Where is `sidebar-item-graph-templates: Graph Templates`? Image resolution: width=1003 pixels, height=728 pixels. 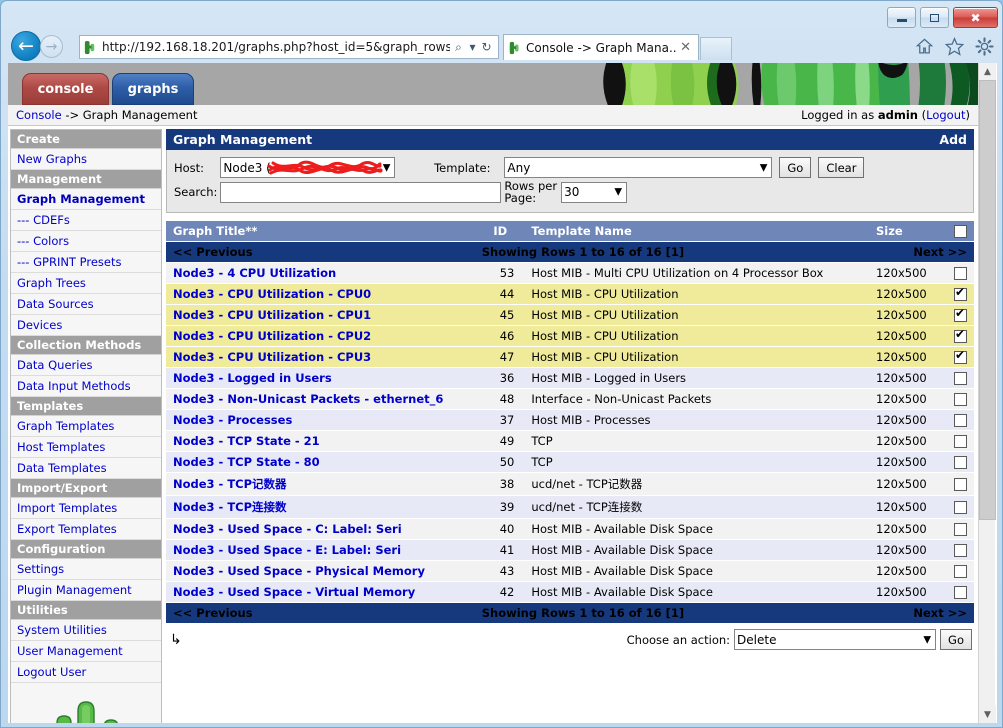 sidebar-item-graph-templates: Graph Templates is located at coordinates (86, 426).